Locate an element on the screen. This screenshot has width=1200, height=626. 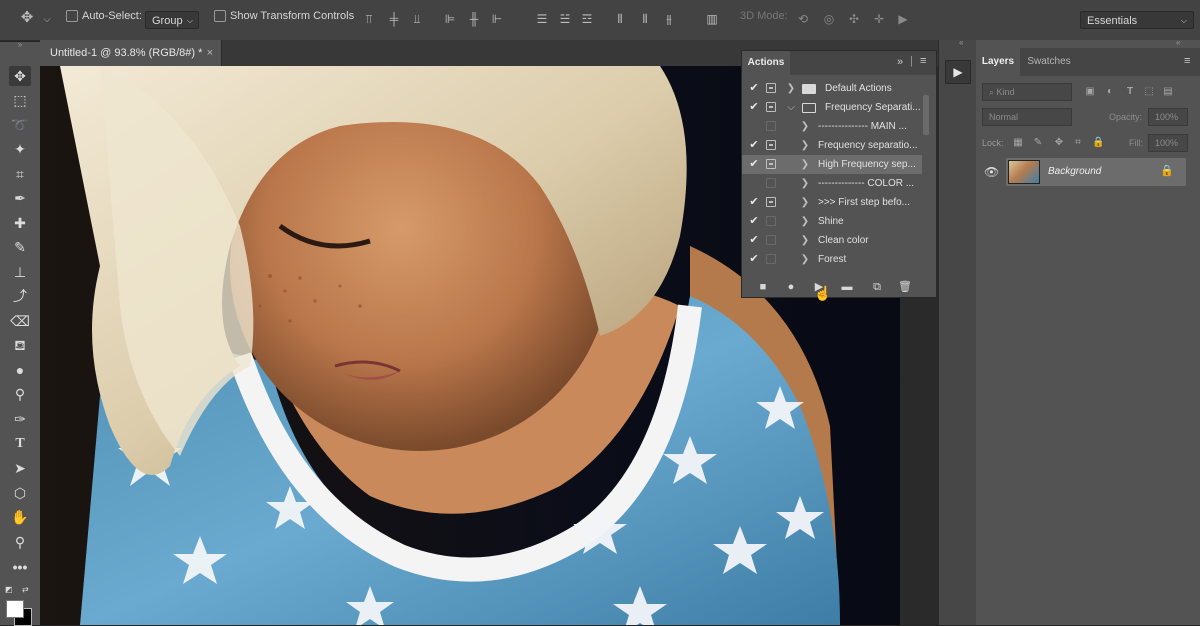
distribute-right-icon: ⫵ is located at coordinates (669, 19).